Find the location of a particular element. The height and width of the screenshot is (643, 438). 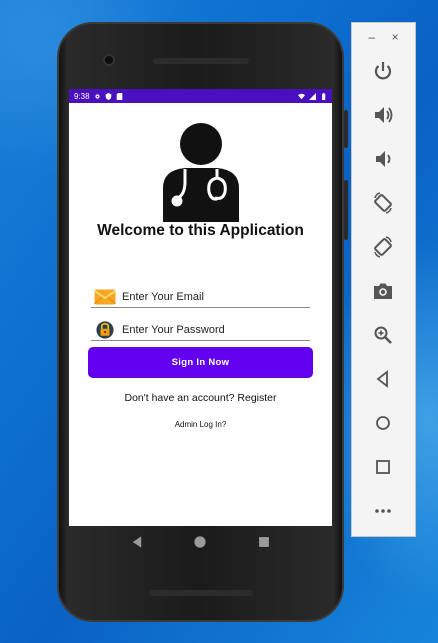

nav-home-icon is located at coordinates (200, 542).